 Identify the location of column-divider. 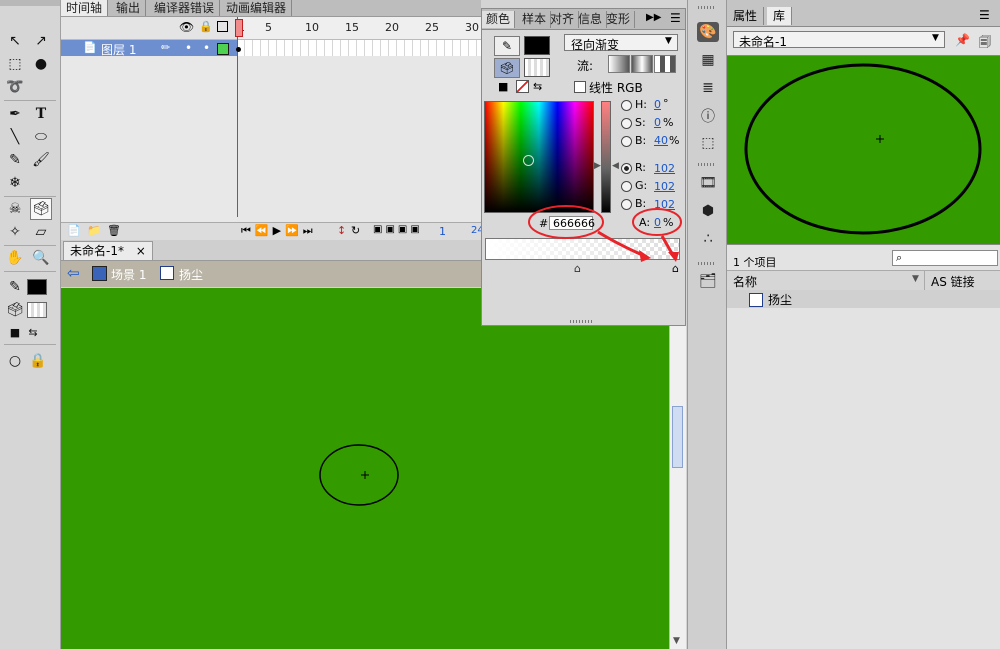
(924, 280).